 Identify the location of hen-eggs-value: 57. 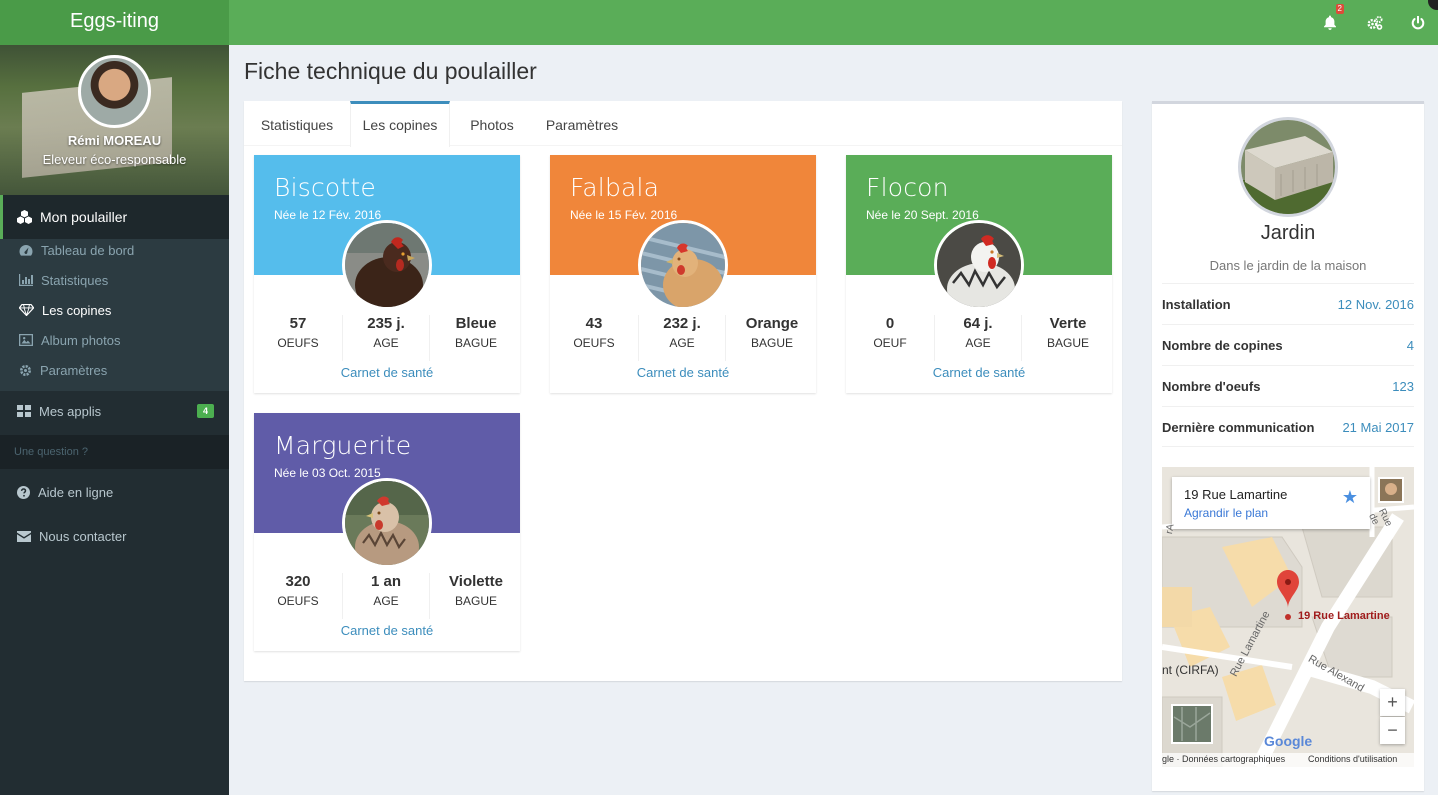
(298, 323).